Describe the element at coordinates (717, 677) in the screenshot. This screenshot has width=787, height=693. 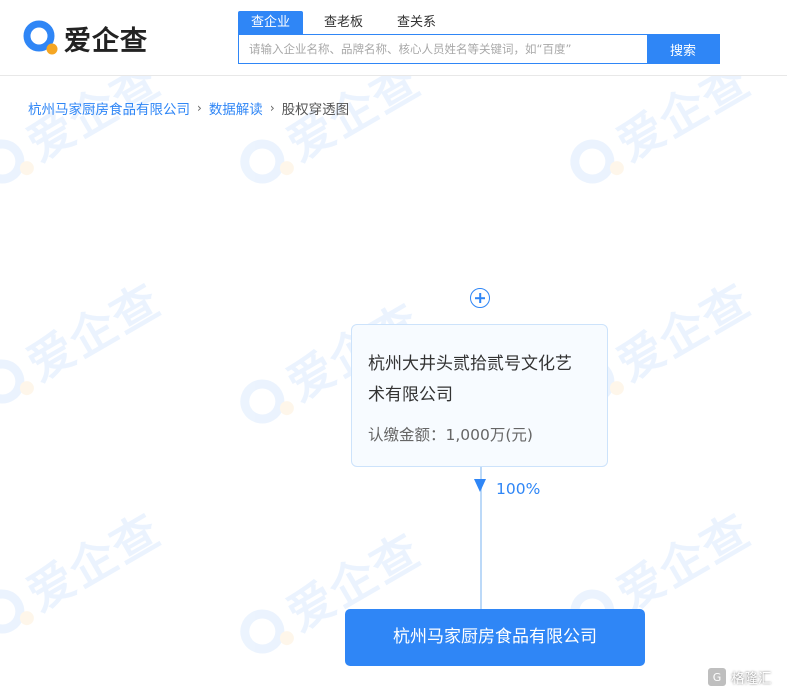
I see `brand-logo-icon: G` at that location.